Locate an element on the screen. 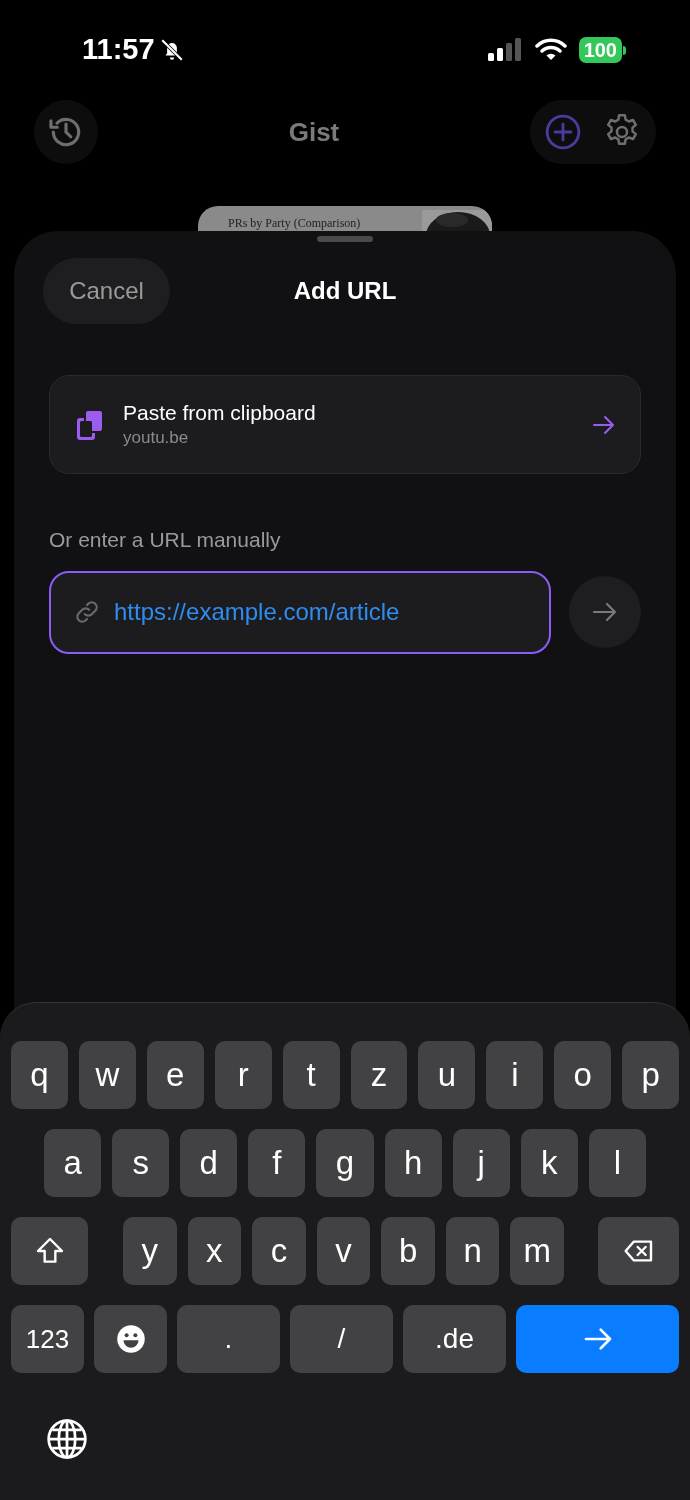  key: v is located at coordinates (343, 1251).